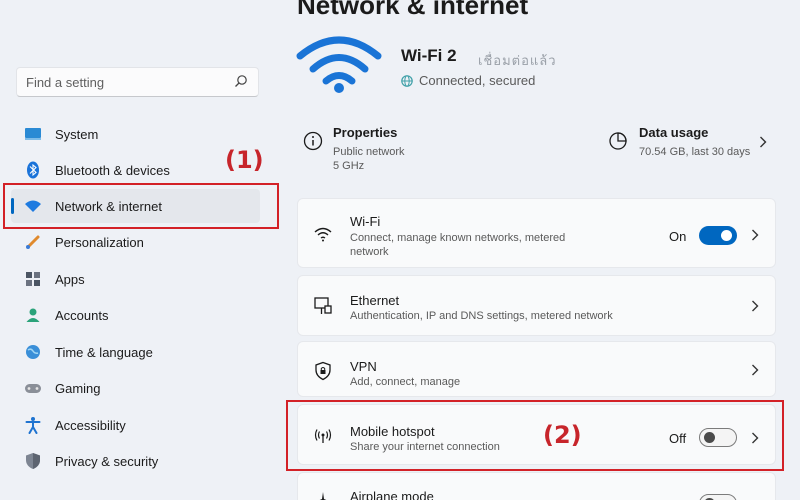  What do you see at coordinates (135, 279) in the screenshot?
I see `sidebar-item-apps: Apps` at bounding box center [135, 279].